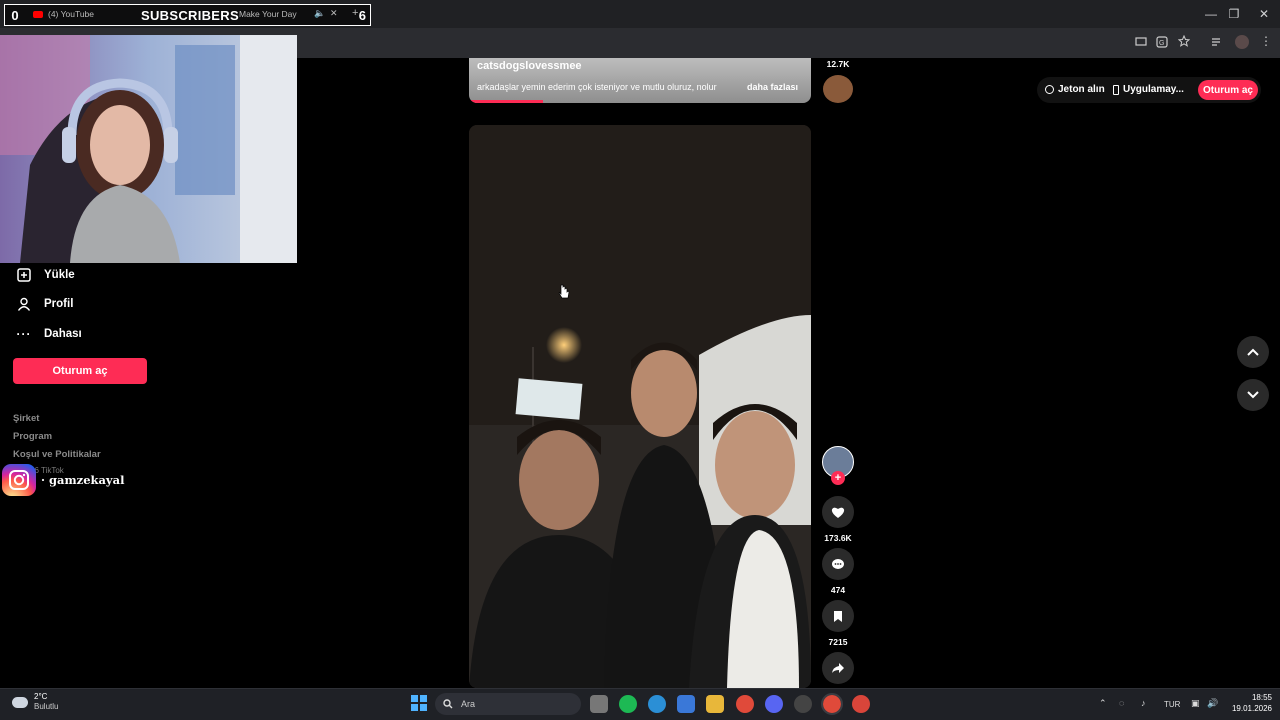  Describe the element at coordinates (362, 15) in the screenshot. I see `subscriber-right-count: 6` at that location.